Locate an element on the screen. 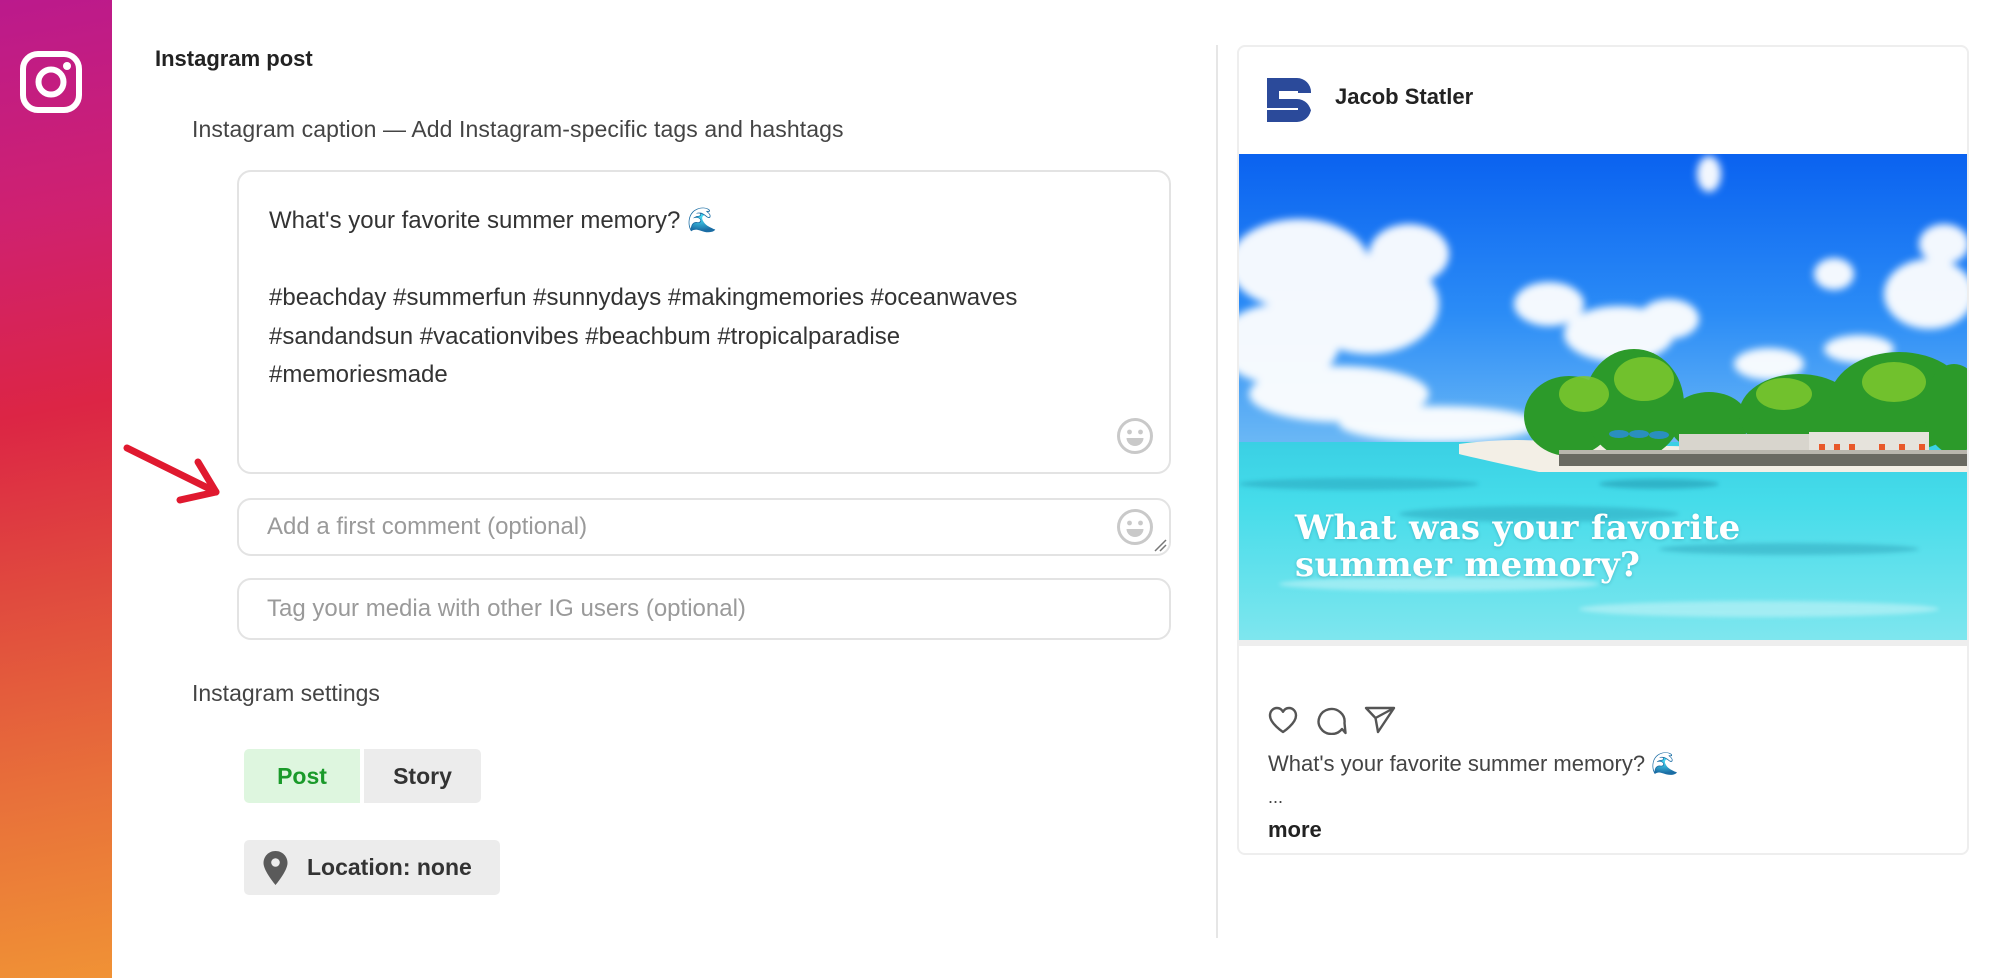 This screenshot has height=978, width=1999. image-divider is located at coordinates (1603, 643).